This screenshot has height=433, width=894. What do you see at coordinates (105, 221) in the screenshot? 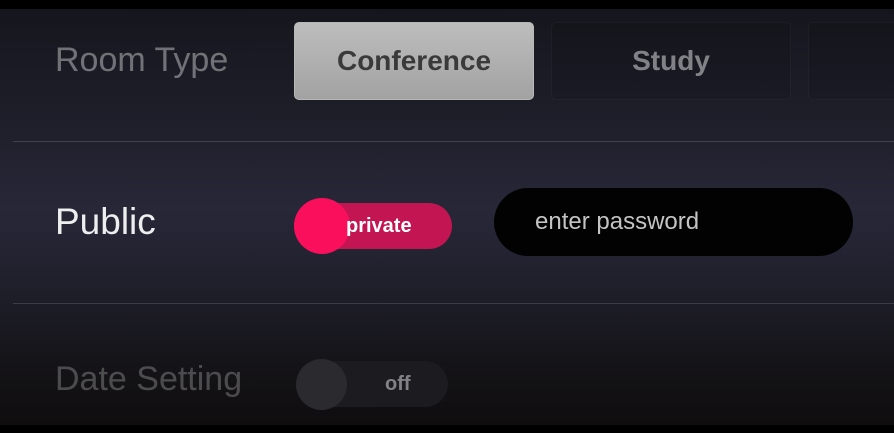
I see `public-label: Public` at bounding box center [105, 221].